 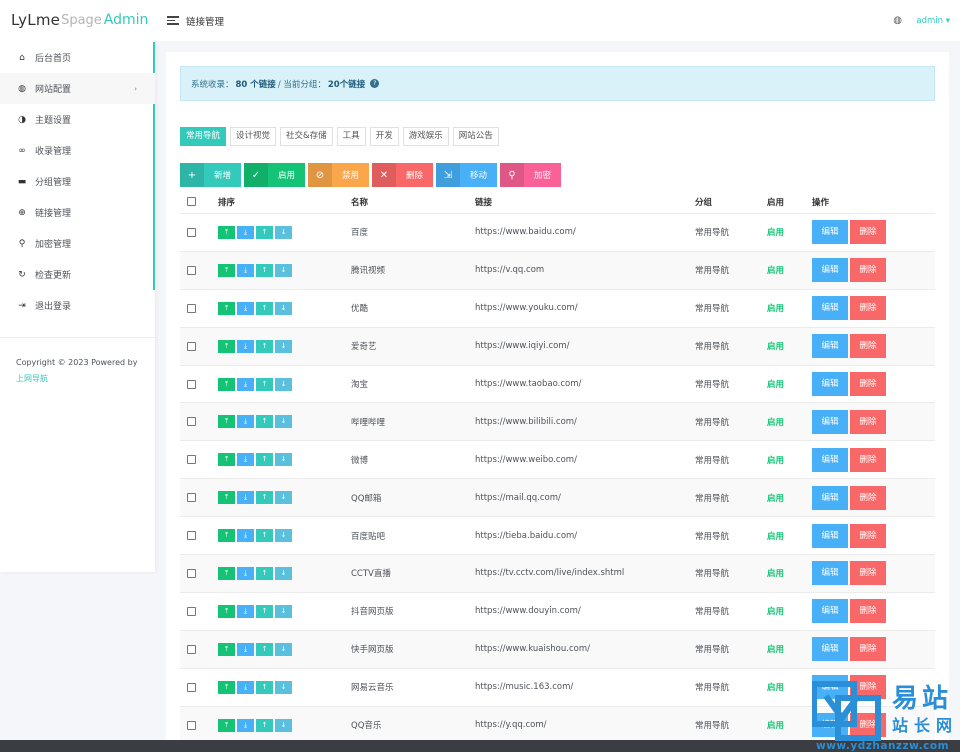 I want to click on help-icon: ?, so click(x=375, y=83).